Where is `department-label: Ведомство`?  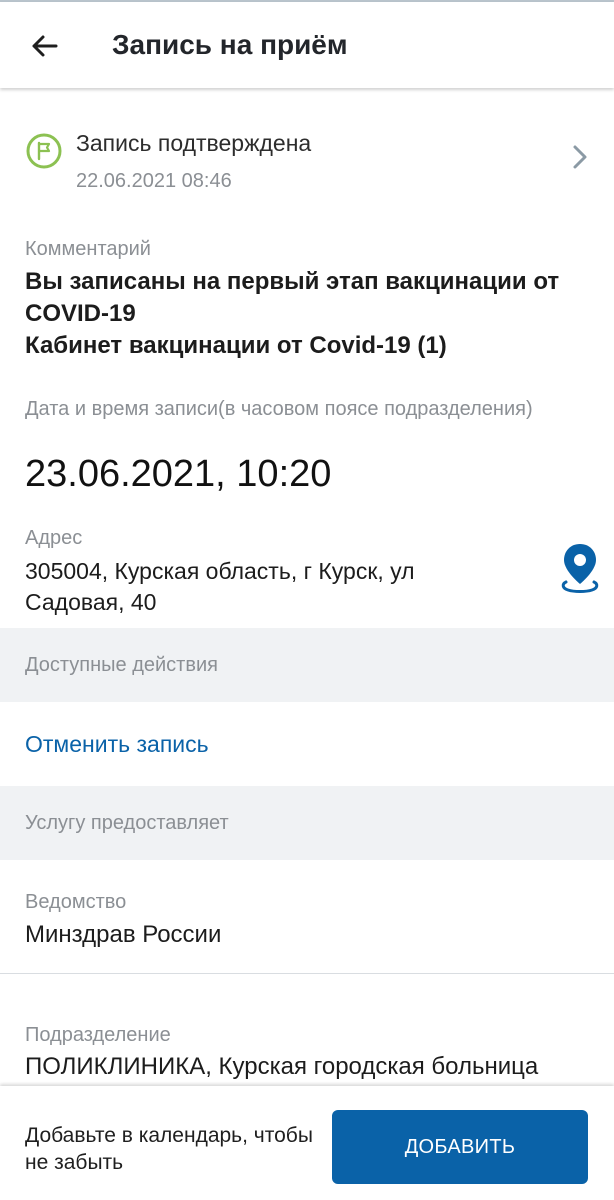
department-label: Ведомство is located at coordinates (76, 902).